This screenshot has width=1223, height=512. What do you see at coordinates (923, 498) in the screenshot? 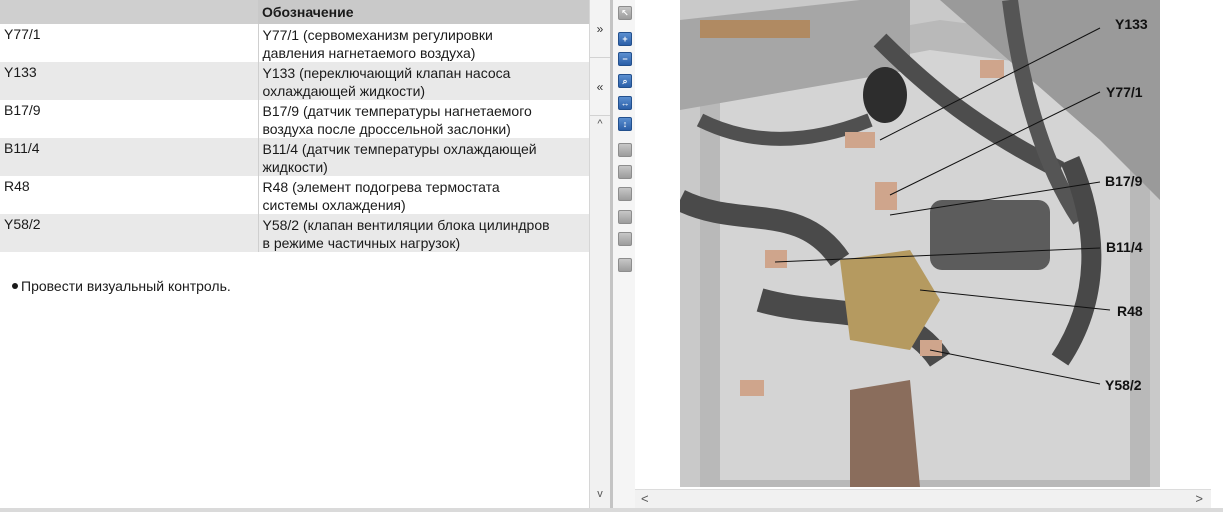
I see `image-horizontal-scrollbar: < >` at bounding box center [923, 498].